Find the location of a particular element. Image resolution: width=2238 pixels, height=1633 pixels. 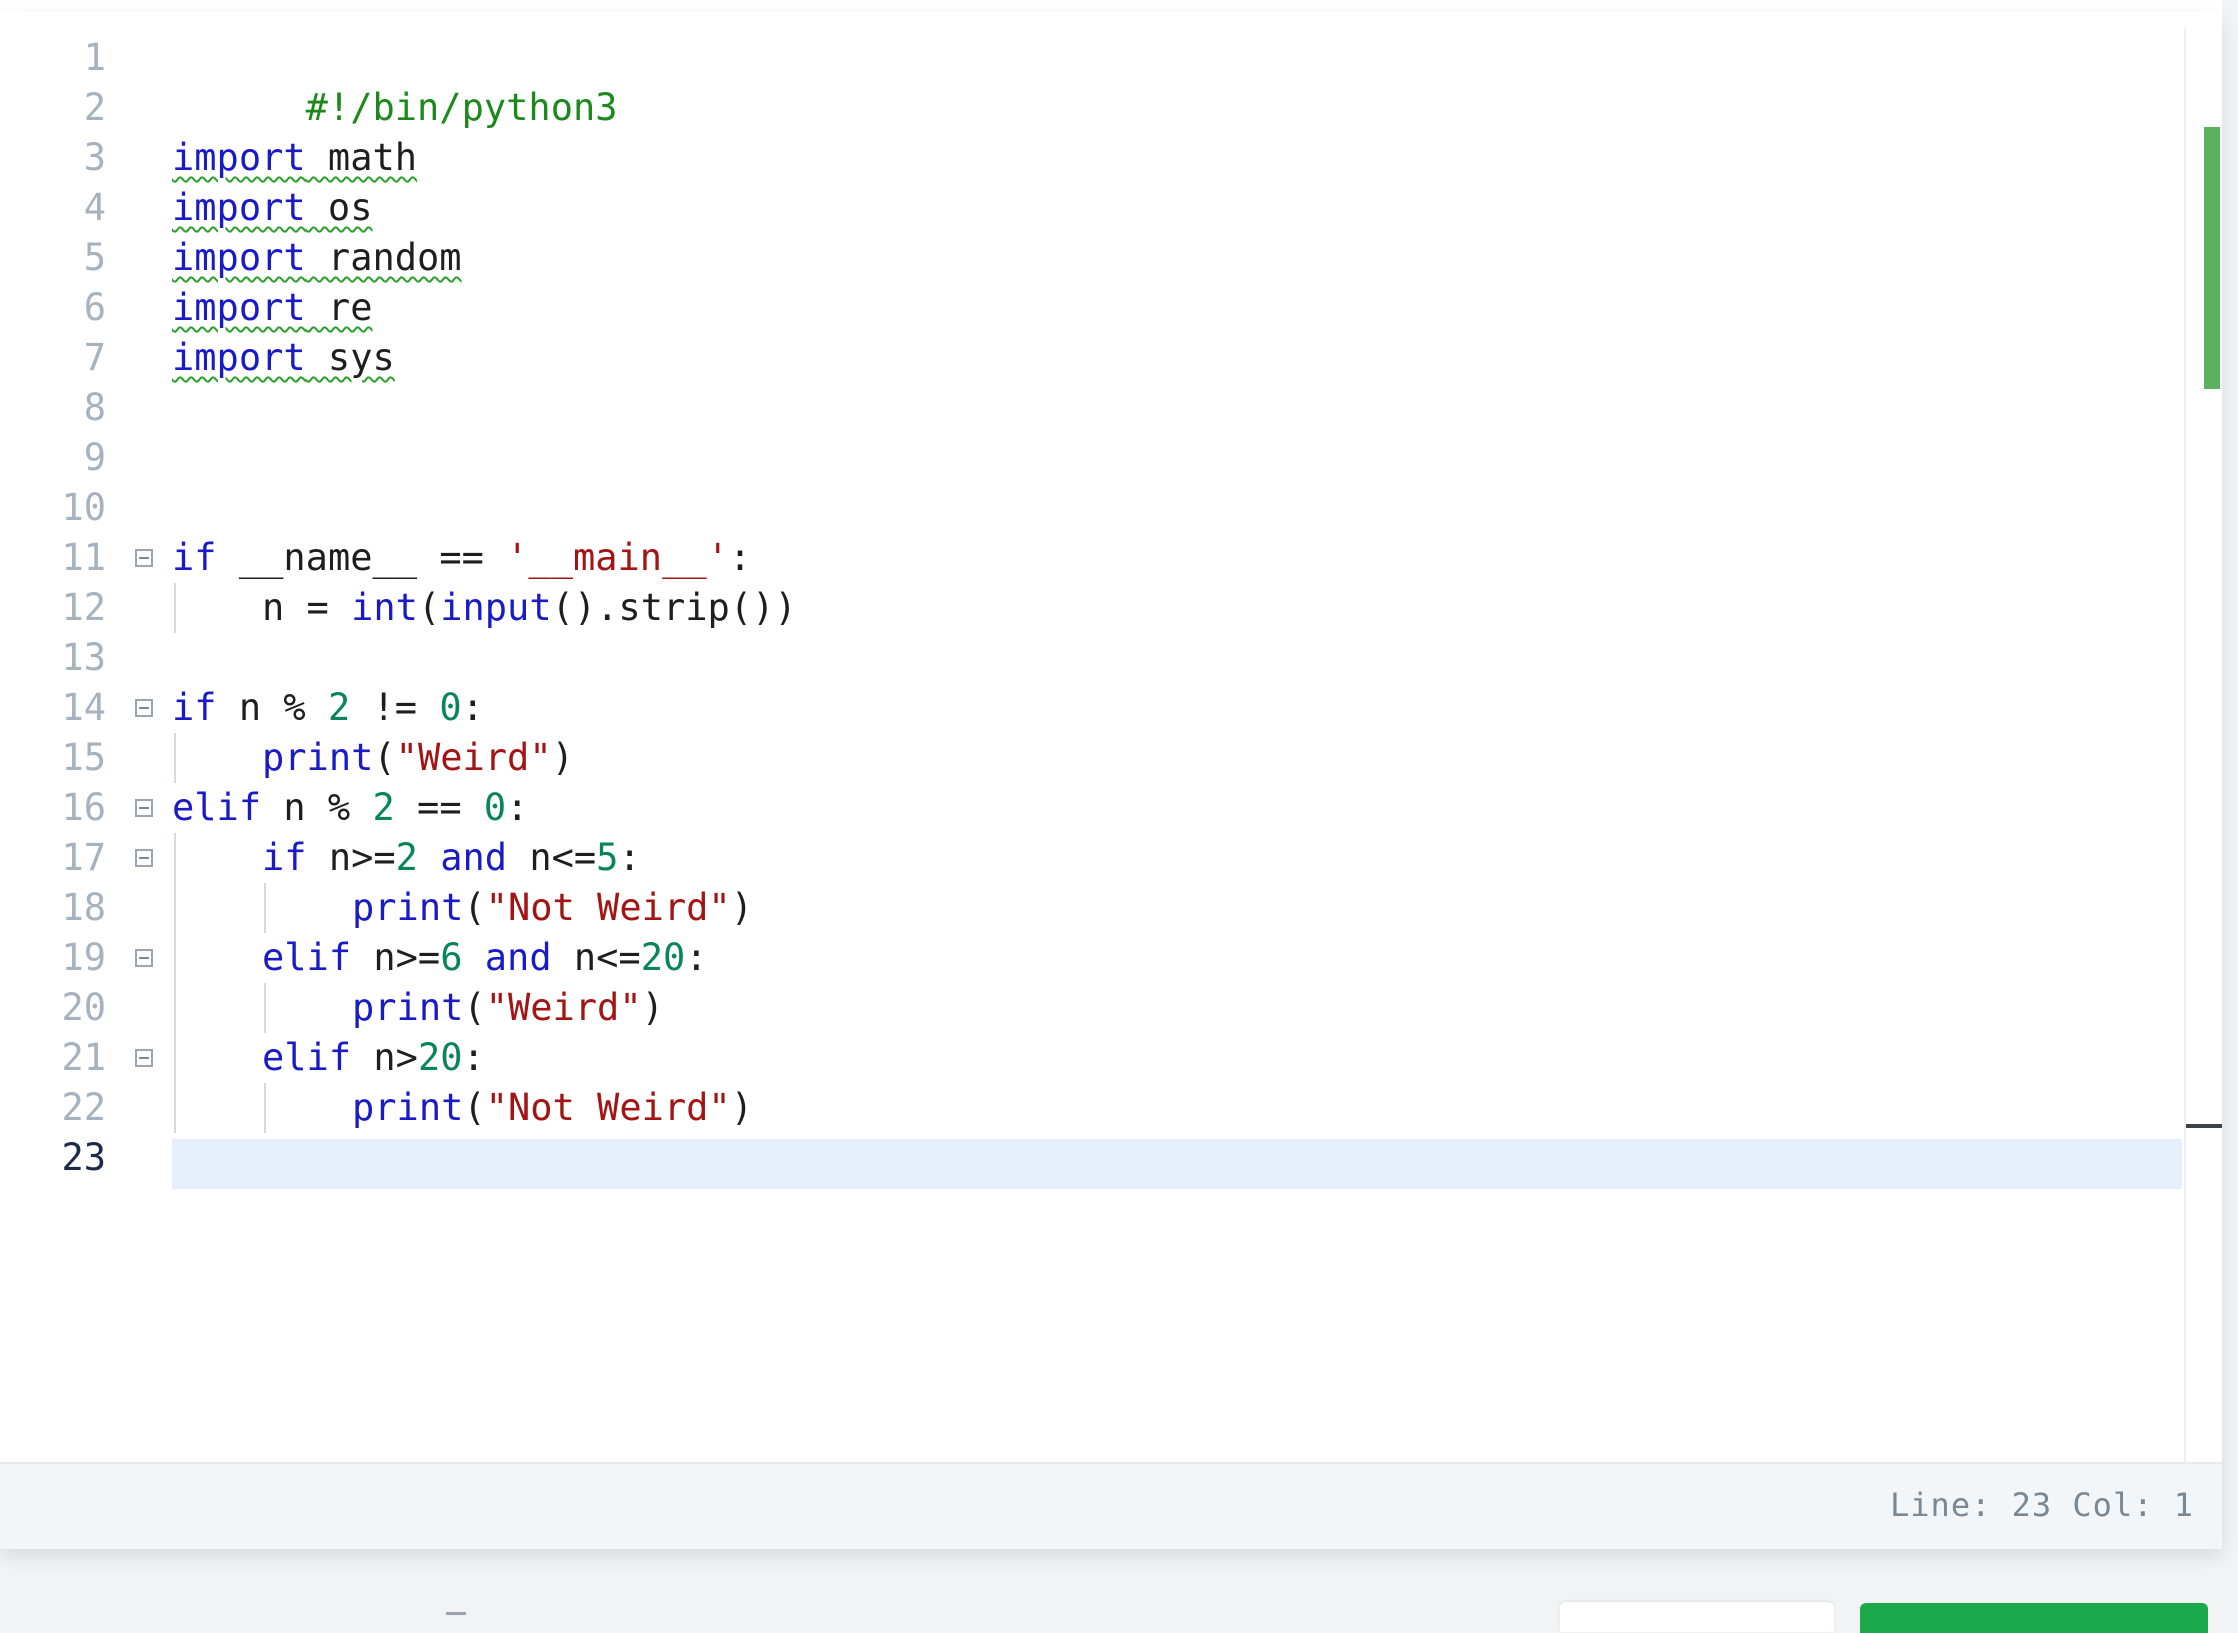

line-number: 22 is located at coordinates (83, 1107).